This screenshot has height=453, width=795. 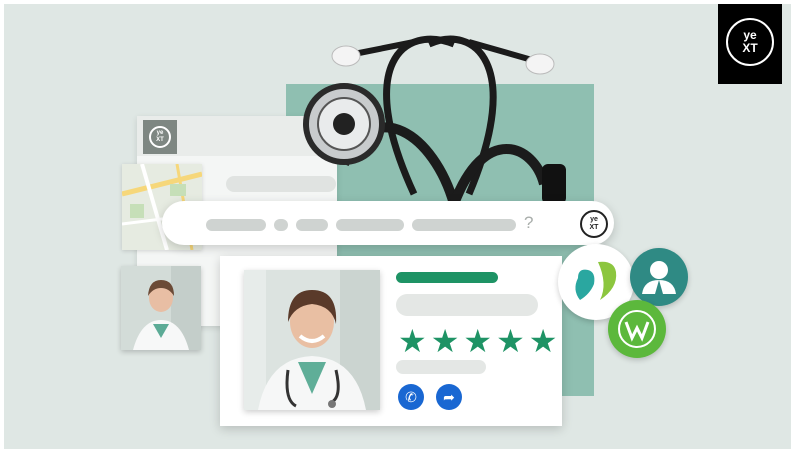 I want to click on doctor-portrait, so click(x=312, y=340).